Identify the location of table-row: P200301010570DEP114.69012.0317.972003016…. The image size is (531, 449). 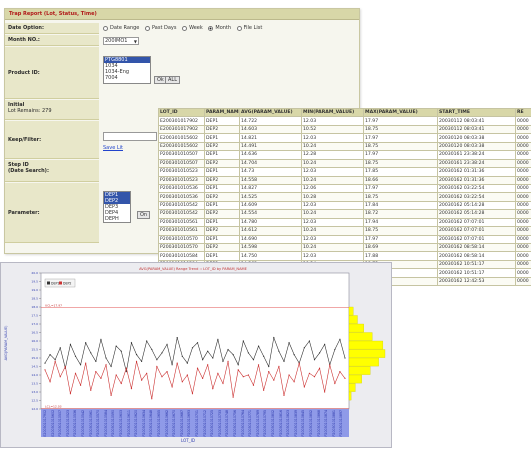
(345, 239).